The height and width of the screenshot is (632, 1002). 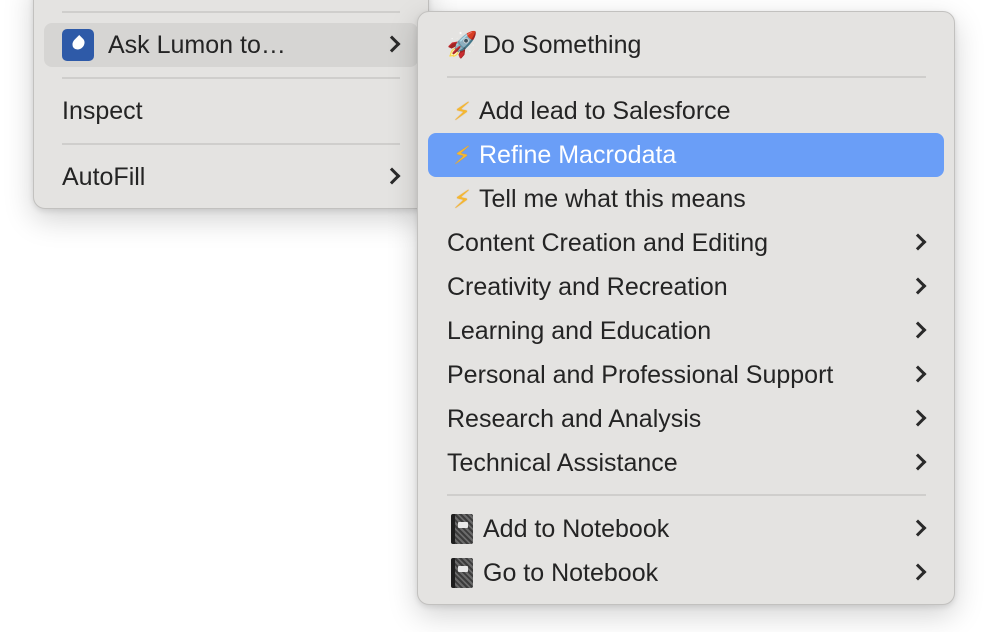 I want to click on menu-item-label: Content Creation and Editing, so click(x=608, y=242).